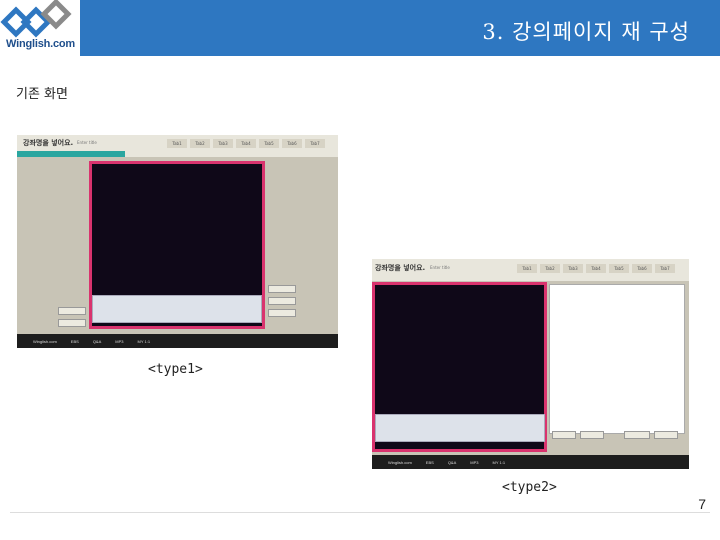 The image size is (720, 540). What do you see at coordinates (702, 504) in the screenshot?
I see `page-number: 7` at bounding box center [702, 504].